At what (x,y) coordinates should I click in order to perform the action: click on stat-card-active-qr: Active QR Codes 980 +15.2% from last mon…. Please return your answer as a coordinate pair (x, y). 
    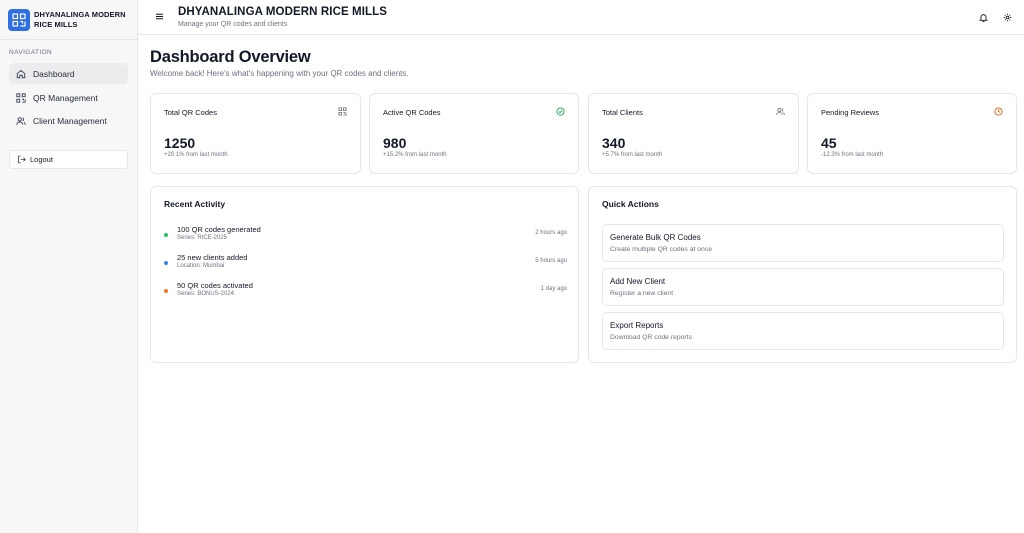
    Looking at the image, I should click on (474, 133).